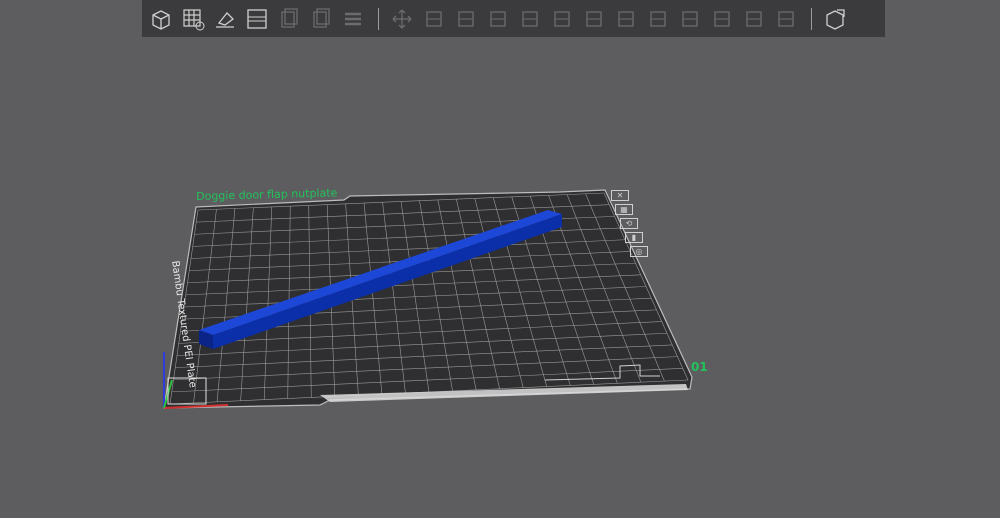 The height and width of the screenshot is (518, 1000). What do you see at coordinates (634, 237) in the screenshot?
I see `lock-plate-icon: ▮` at bounding box center [634, 237].